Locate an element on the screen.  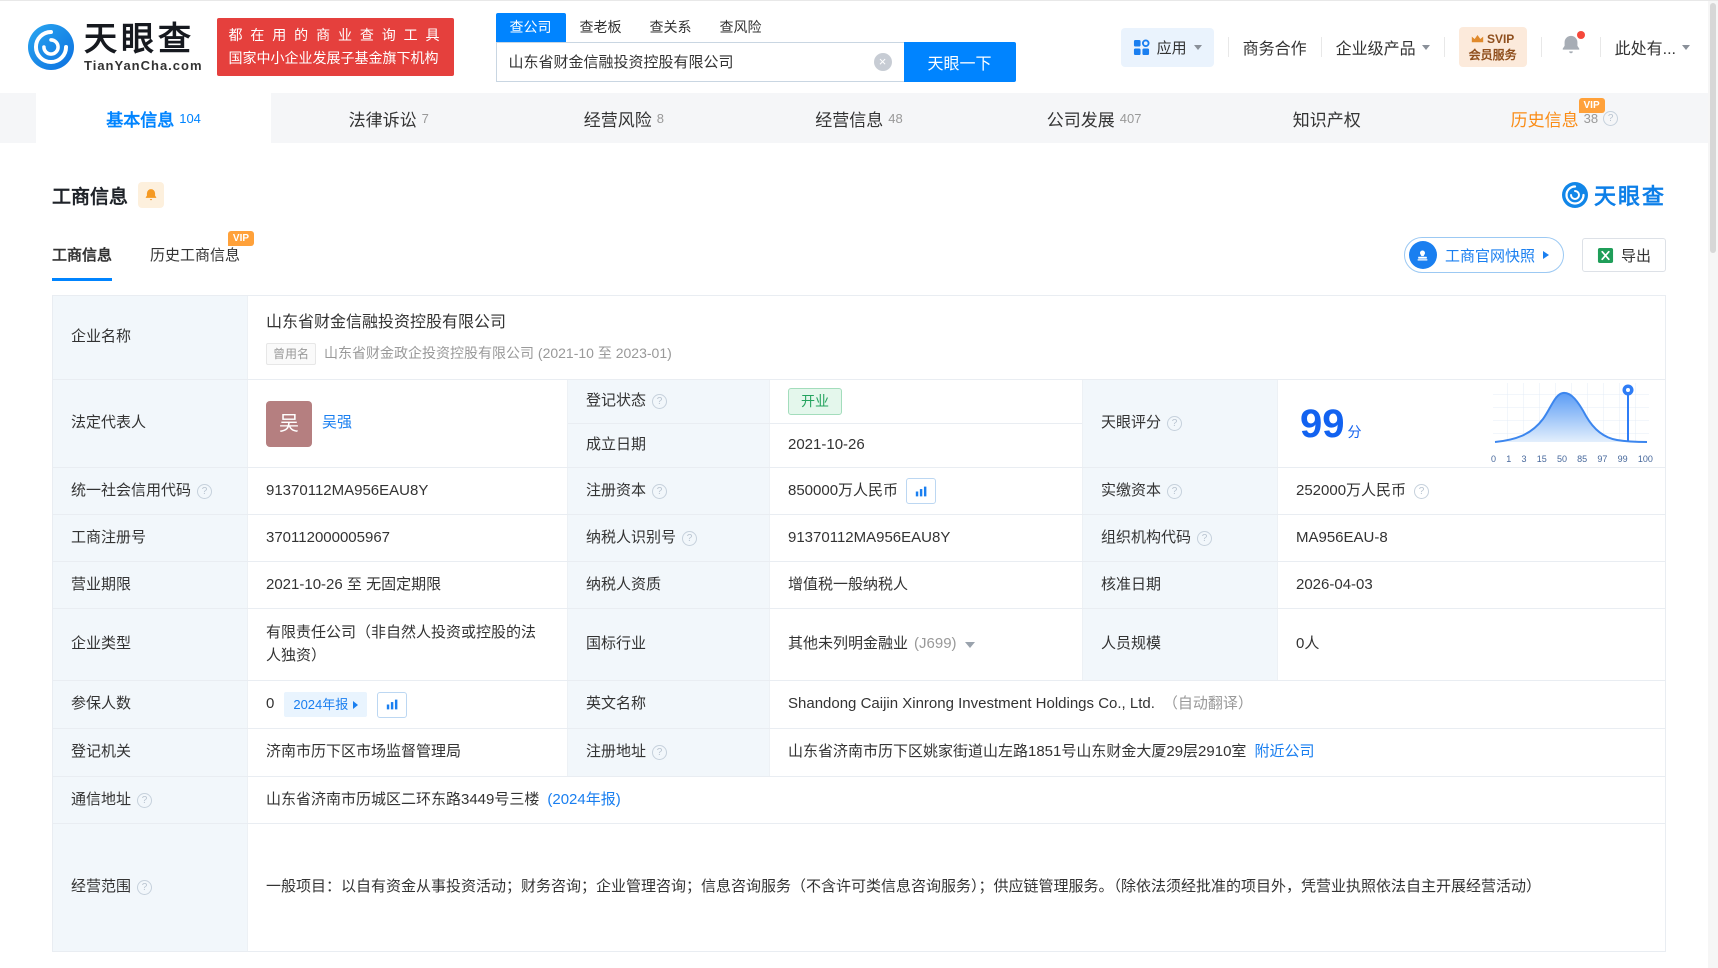
capital-trend-icon is located at coordinates (921, 491).